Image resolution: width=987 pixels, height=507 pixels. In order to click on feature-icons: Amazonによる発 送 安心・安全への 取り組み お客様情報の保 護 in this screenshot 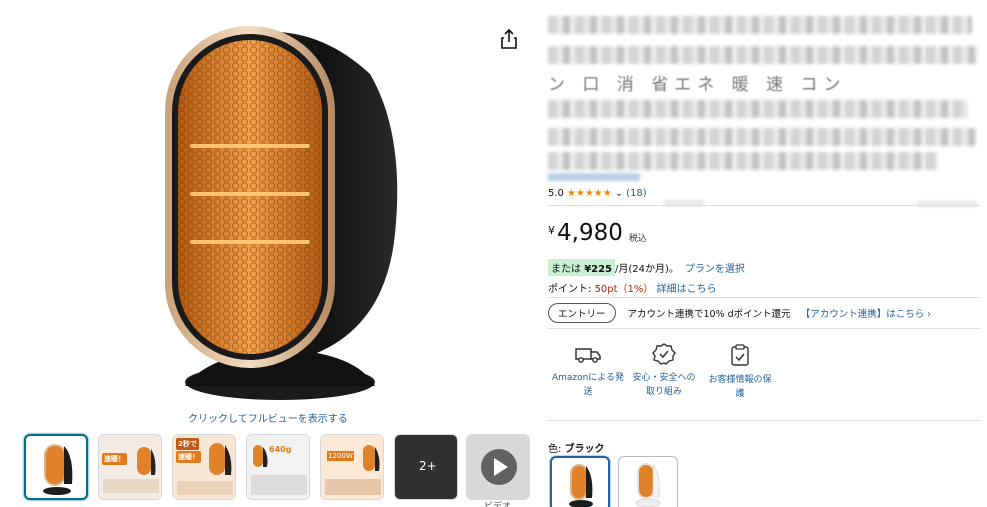, I will do `click(668, 376)`.